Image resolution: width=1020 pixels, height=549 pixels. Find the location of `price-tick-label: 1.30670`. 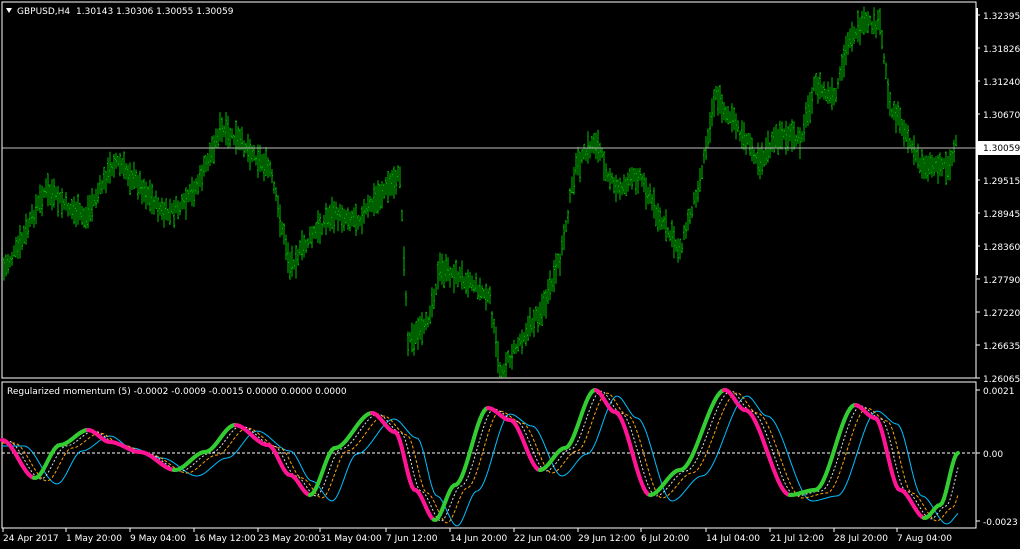

price-tick-label: 1.30670 is located at coordinates (1001, 116).